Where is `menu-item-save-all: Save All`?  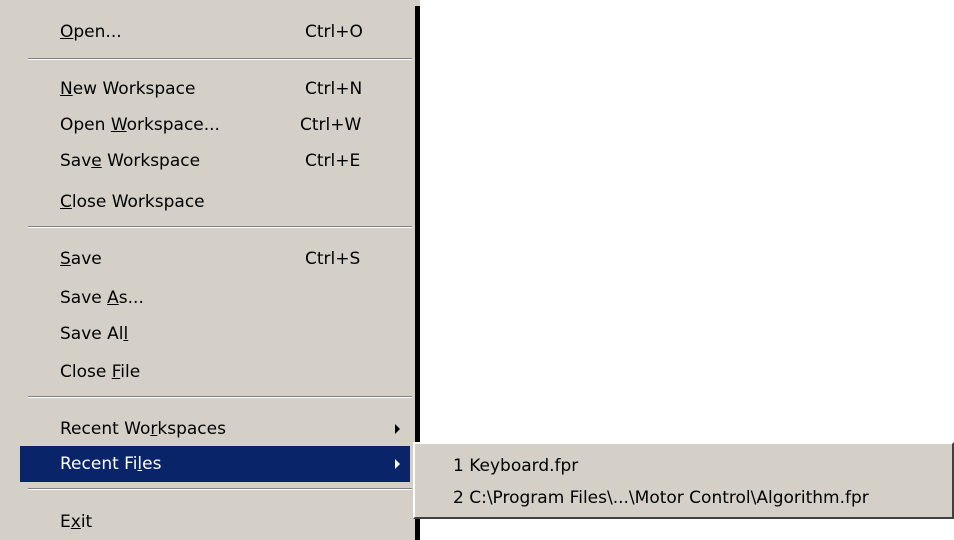
menu-item-save-all: Save All is located at coordinates (215, 334).